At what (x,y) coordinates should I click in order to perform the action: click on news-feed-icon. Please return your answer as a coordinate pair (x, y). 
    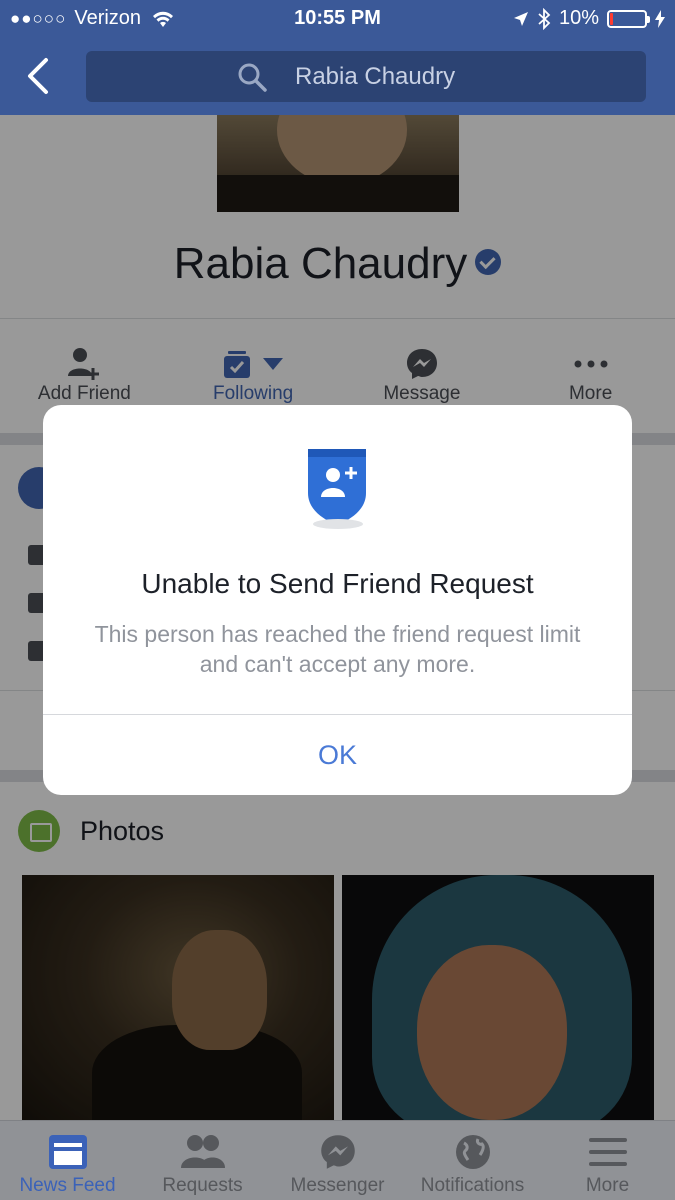
    Looking at the image, I should click on (67, 1152).